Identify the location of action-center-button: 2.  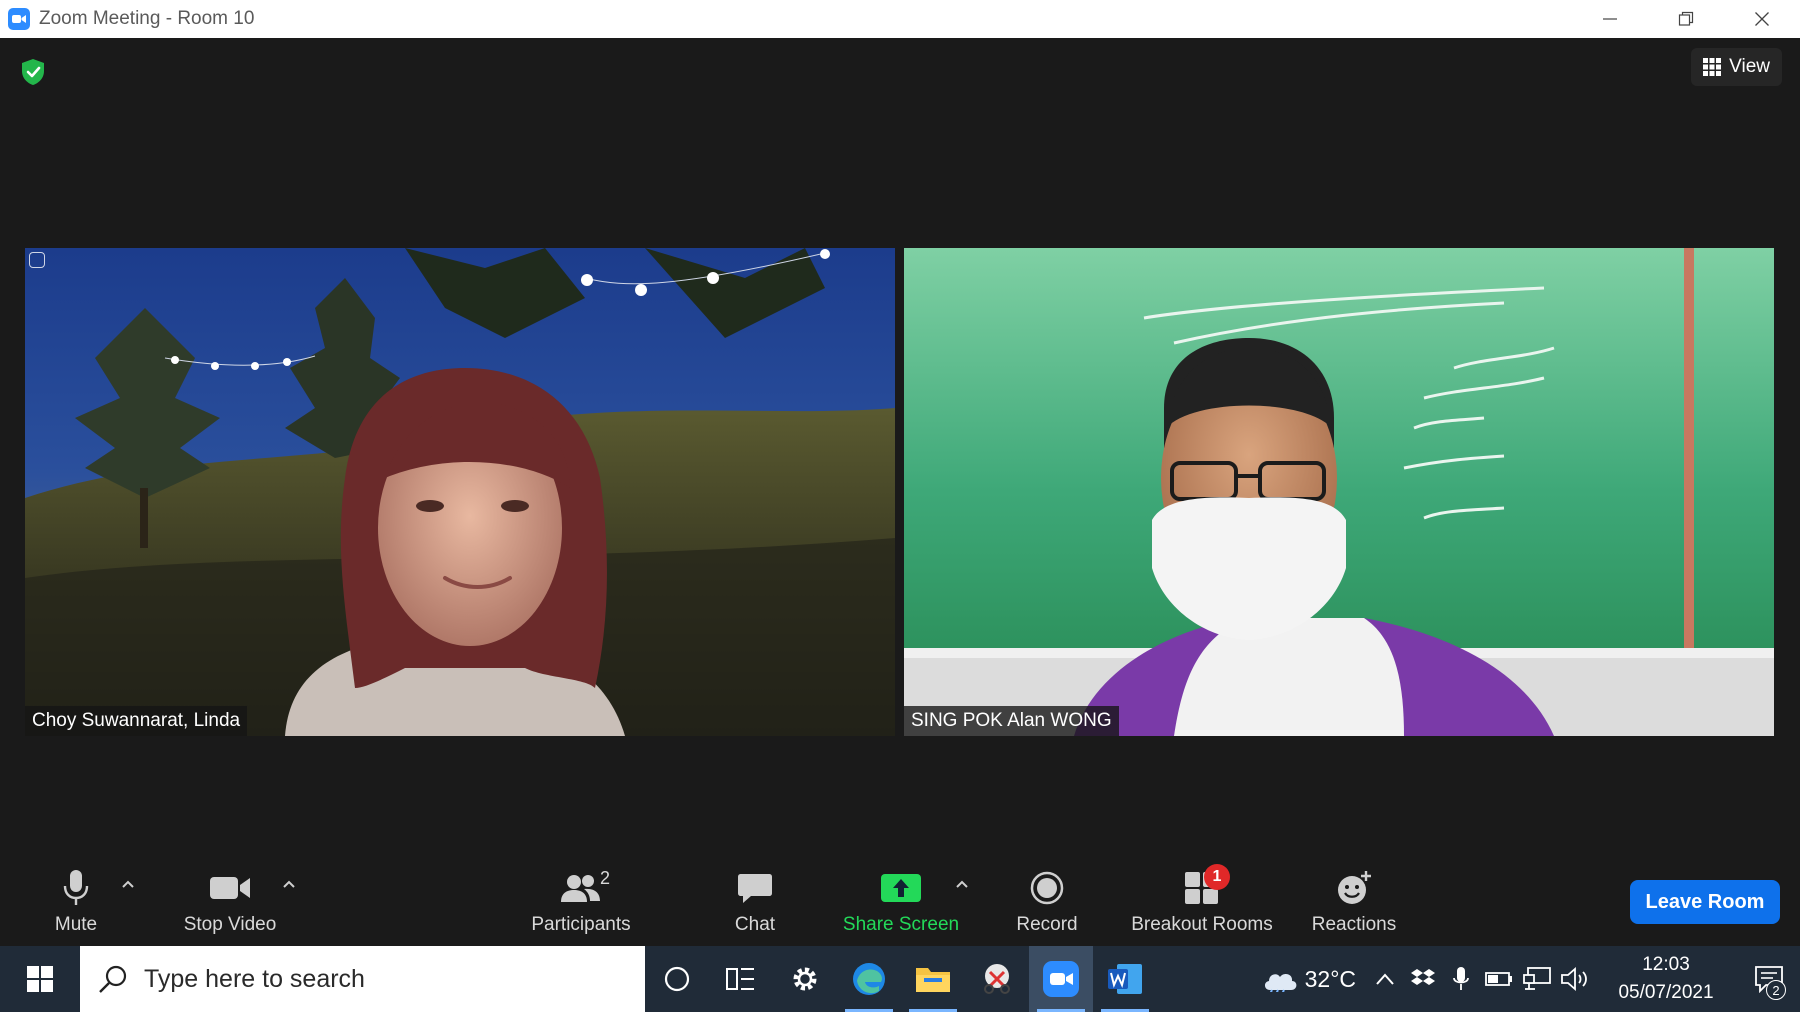
(1769, 979).